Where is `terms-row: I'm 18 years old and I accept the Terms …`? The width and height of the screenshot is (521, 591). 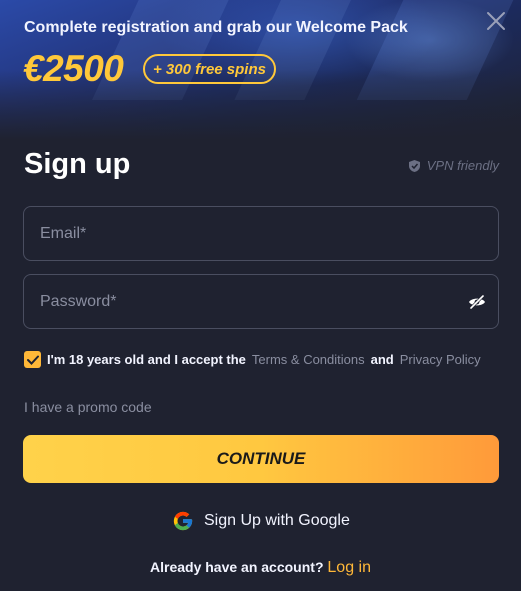
terms-row: I'm 18 years old and I accept the Terms … is located at coordinates (252, 359).